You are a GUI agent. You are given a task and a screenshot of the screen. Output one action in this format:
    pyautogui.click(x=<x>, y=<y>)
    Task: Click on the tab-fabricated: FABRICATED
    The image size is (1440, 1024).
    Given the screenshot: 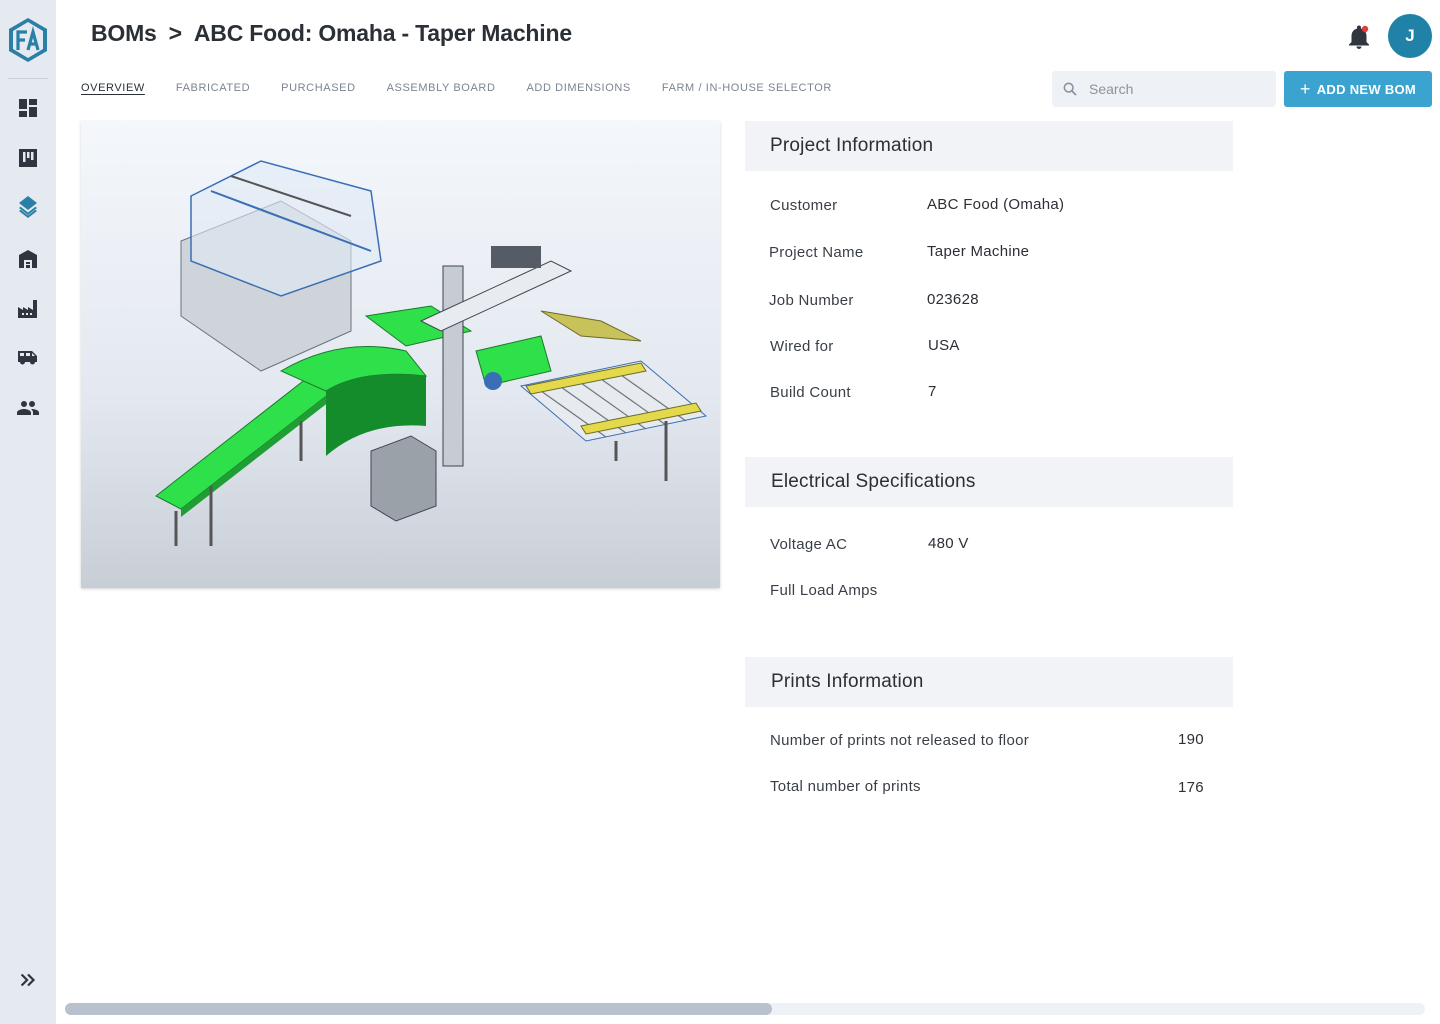 What is the action you would take?
    pyautogui.click(x=213, y=90)
    